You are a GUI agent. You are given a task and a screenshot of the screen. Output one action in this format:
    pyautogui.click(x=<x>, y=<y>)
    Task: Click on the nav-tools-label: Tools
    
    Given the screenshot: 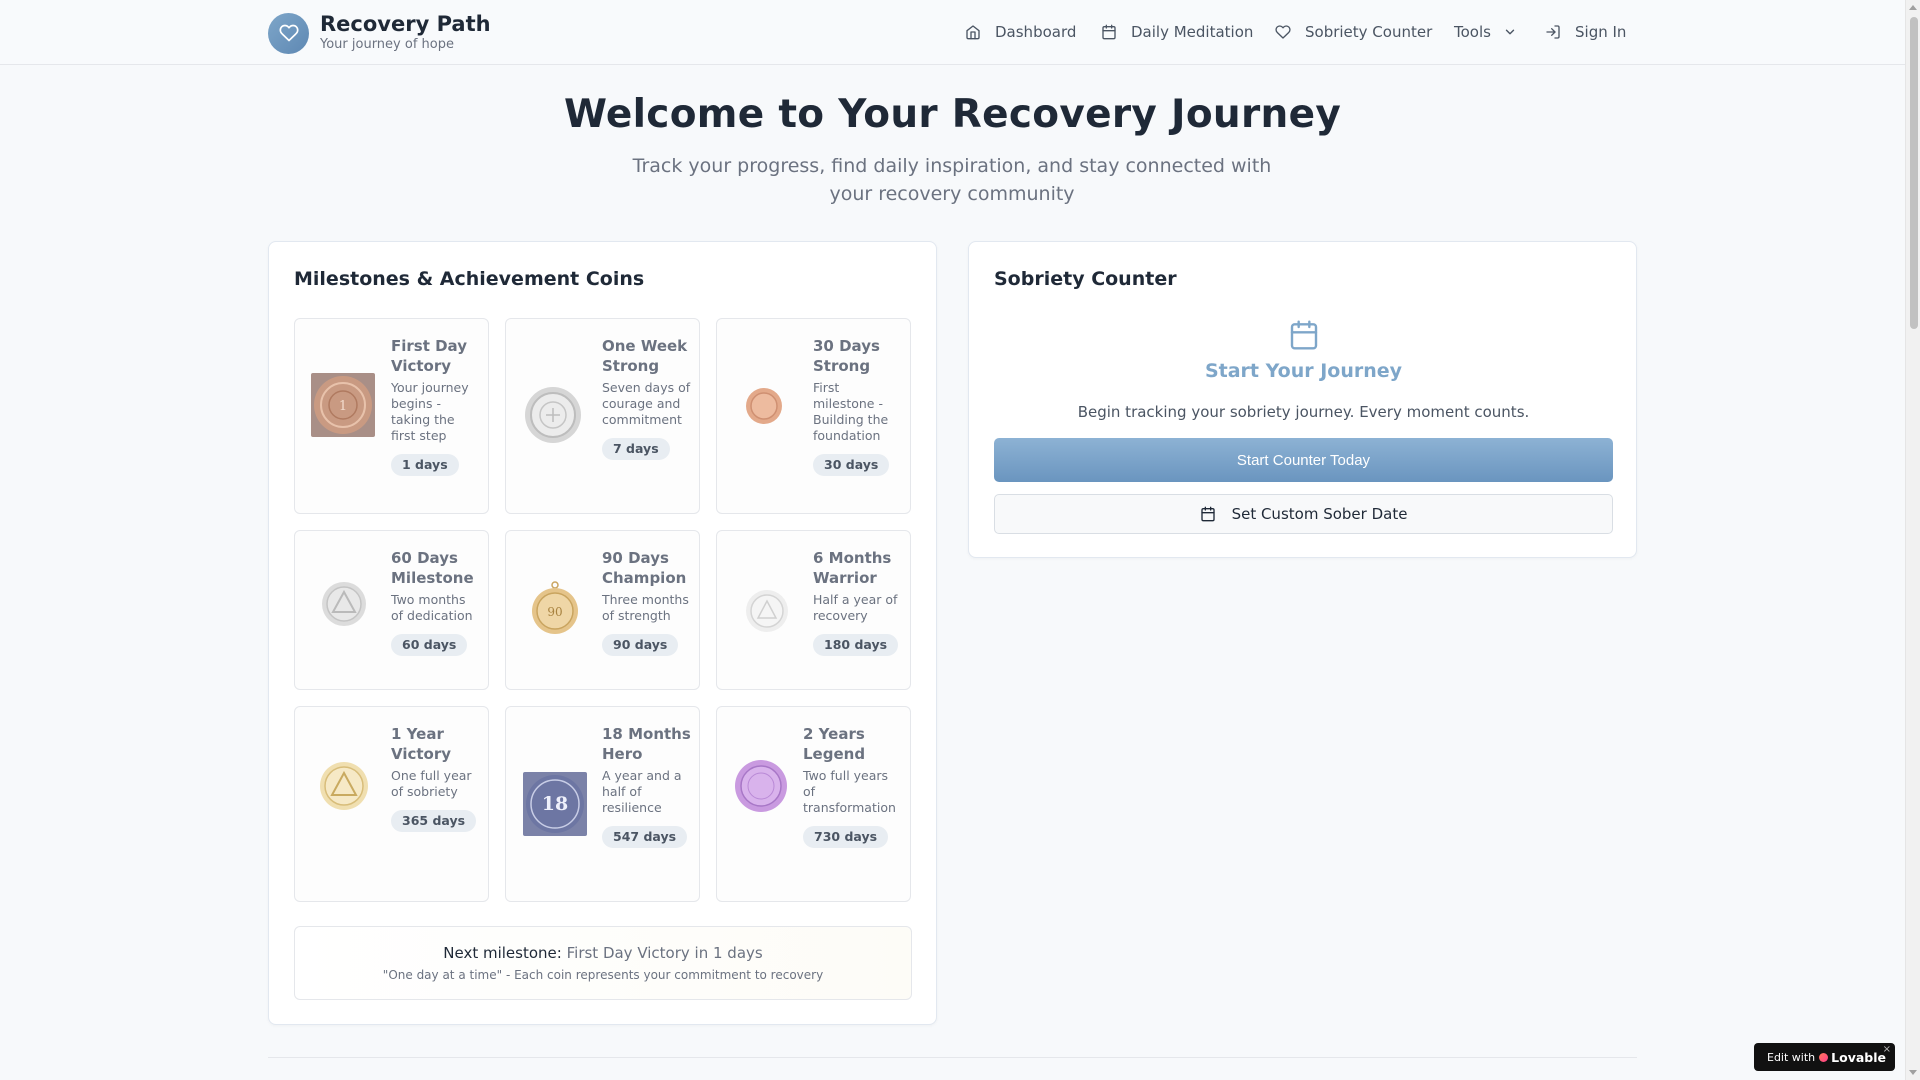 What is the action you would take?
    pyautogui.click(x=1472, y=32)
    